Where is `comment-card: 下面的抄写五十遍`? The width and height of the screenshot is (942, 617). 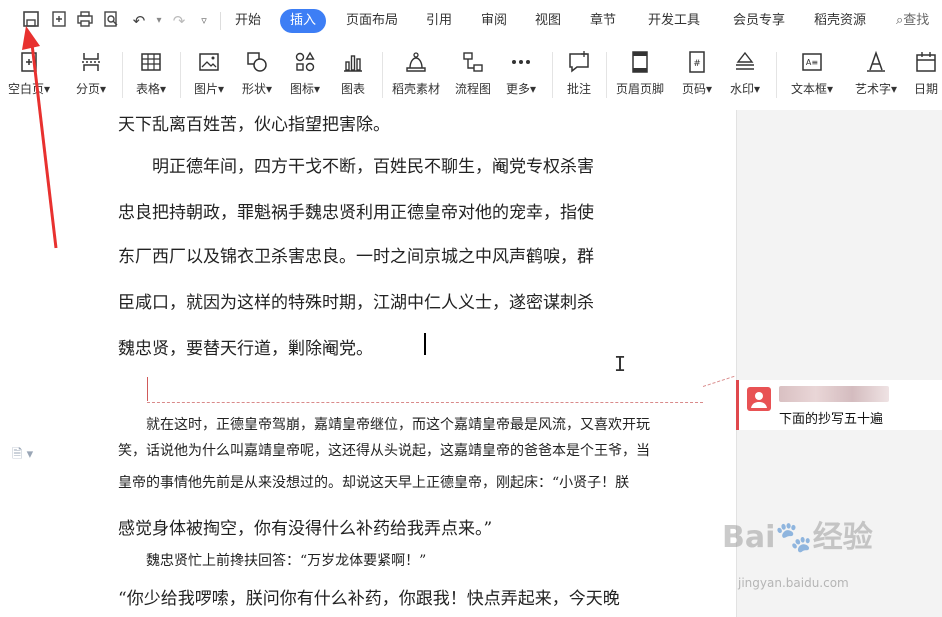 comment-card: 下面的抄写五十遍 is located at coordinates (839, 405).